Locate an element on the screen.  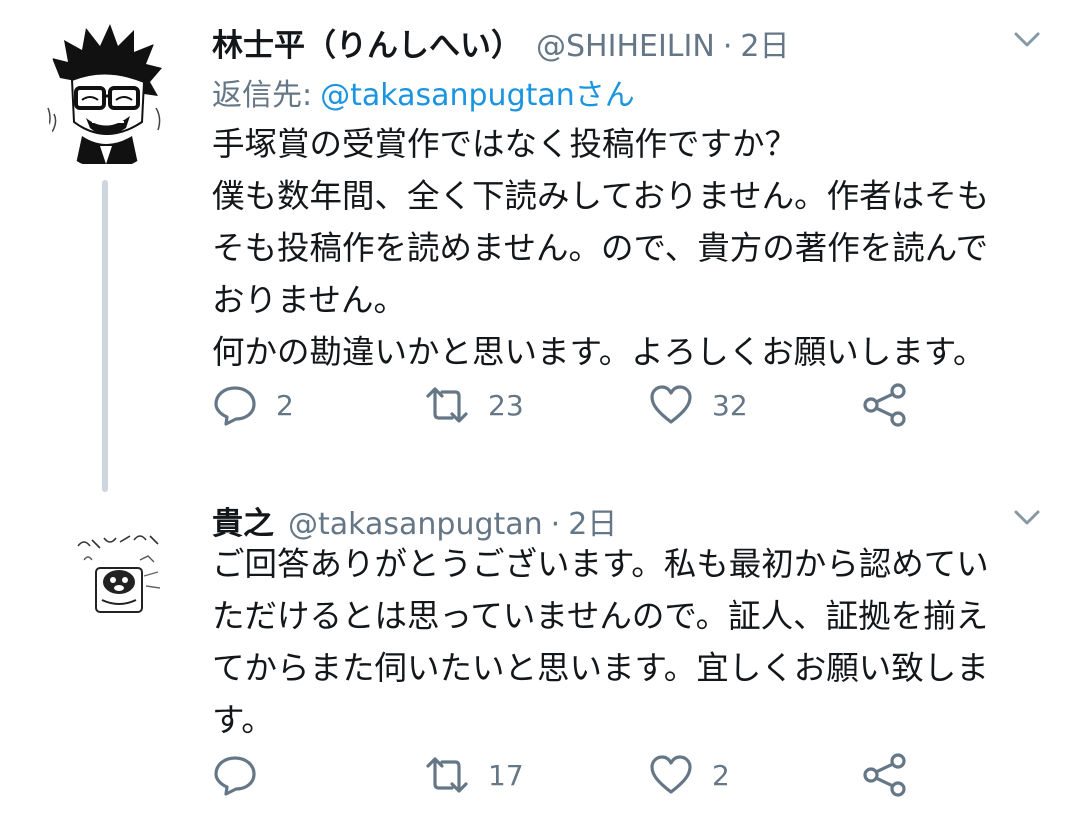
action-bar: 17 2 is located at coordinates (562, 780).